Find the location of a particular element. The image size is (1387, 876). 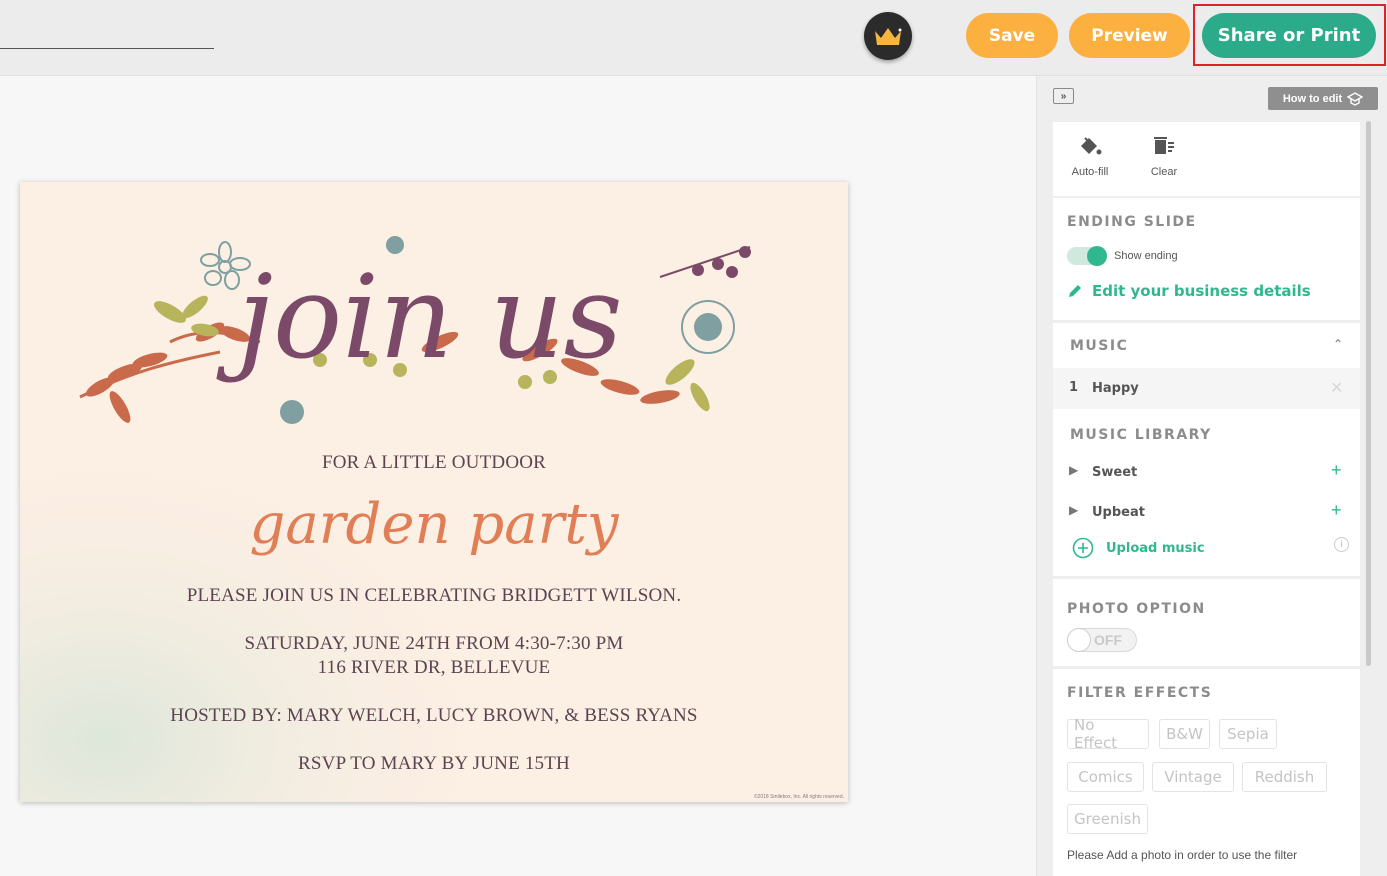

filter-reddish: Reddish is located at coordinates (1284, 777).